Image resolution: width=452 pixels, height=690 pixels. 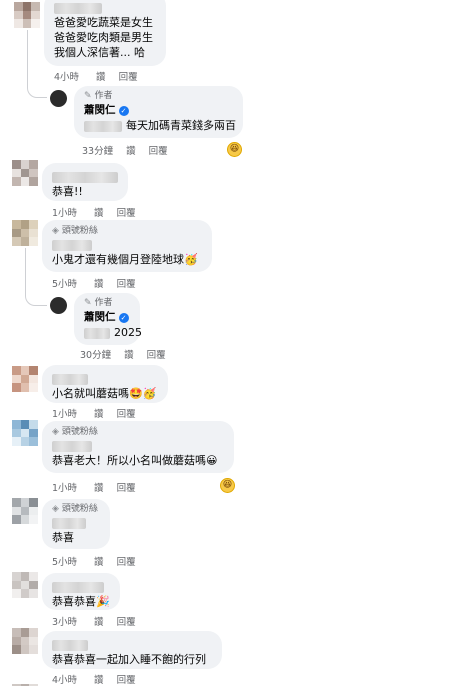 I want to click on reply-text-line: 每天加碼青菜錢多兩百, so click(x=160, y=125).